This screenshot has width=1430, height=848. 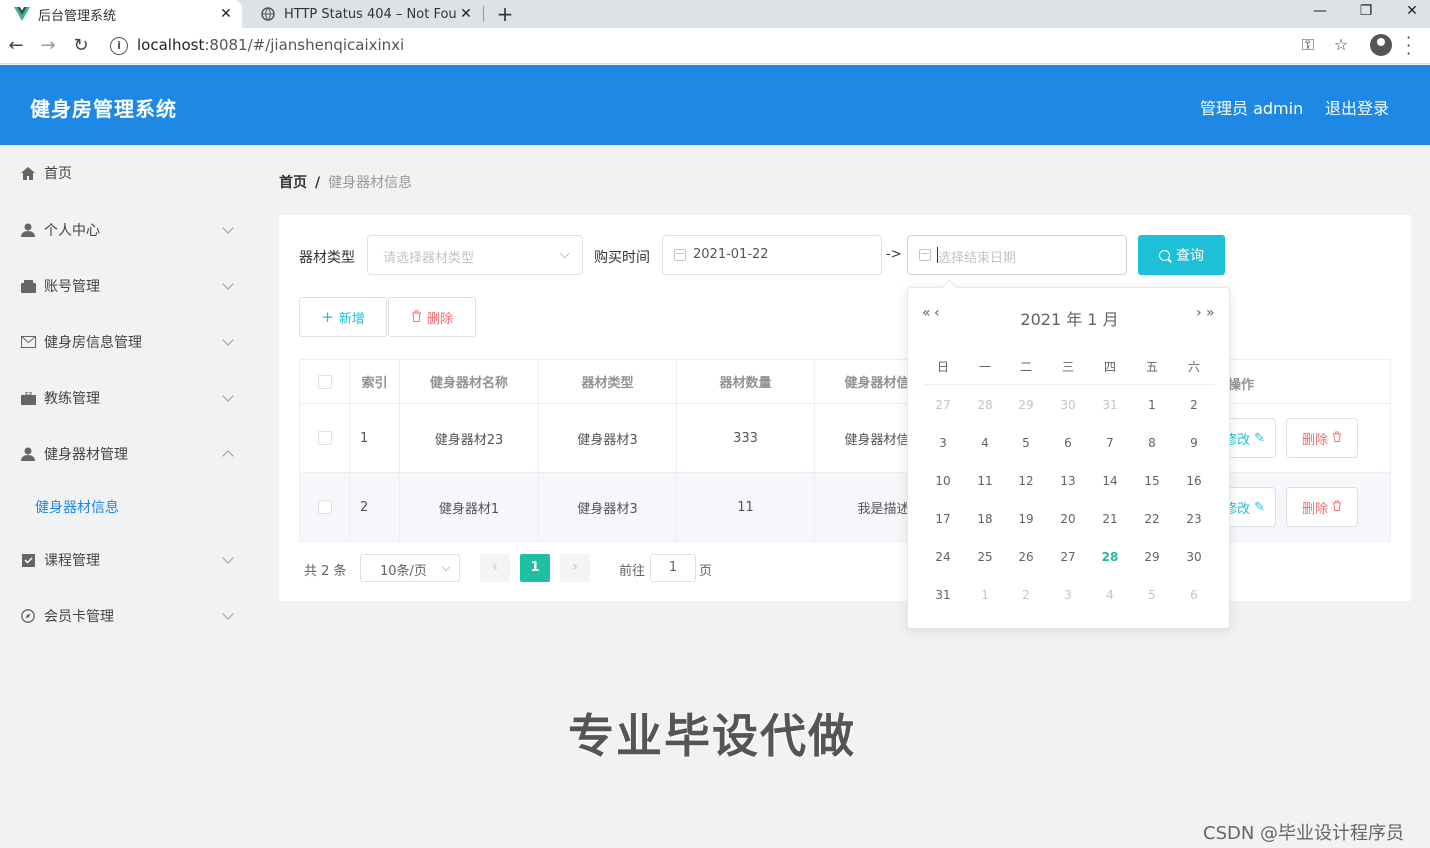 What do you see at coordinates (1164, 255) in the screenshot?
I see `search-icon` at bounding box center [1164, 255].